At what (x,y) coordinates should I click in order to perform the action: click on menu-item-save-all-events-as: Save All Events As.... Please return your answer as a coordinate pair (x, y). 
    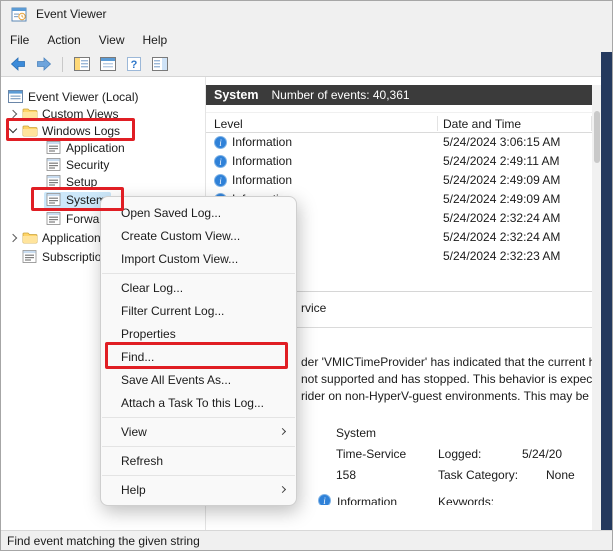
    Looking at the image, I should click on (198, 379).